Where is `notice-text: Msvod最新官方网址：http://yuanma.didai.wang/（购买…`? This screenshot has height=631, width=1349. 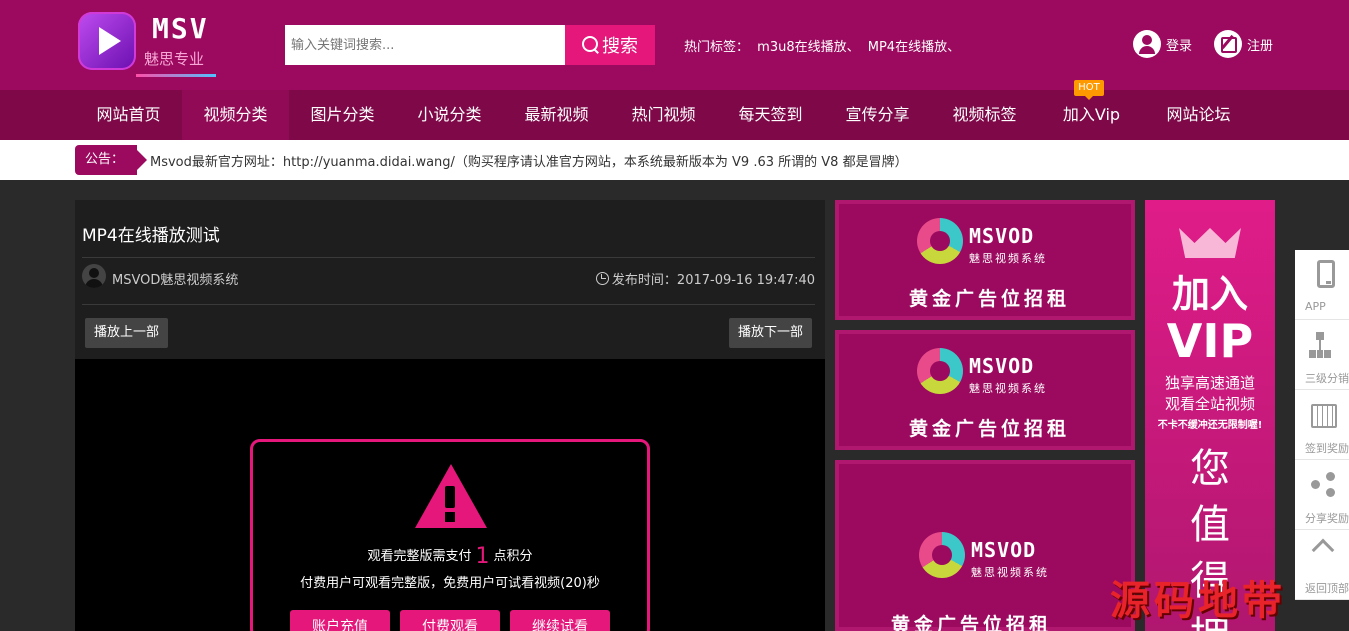 notice-text: Msvod最新官方网址：http://yuanma.didai.wang/（购买… is located at coordinates (529, 162).